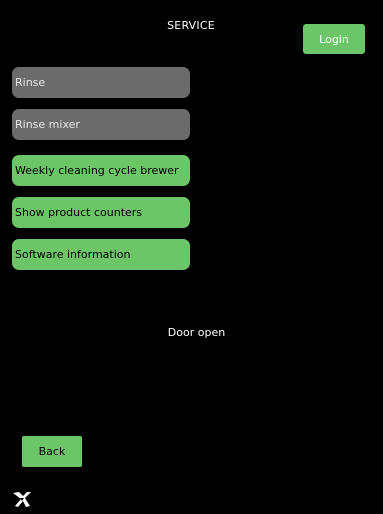 This screenshot has height=514, width=383. Describe the element at coordinates (334, 39) in the screenshot. I see `login-button: Login` at that location.